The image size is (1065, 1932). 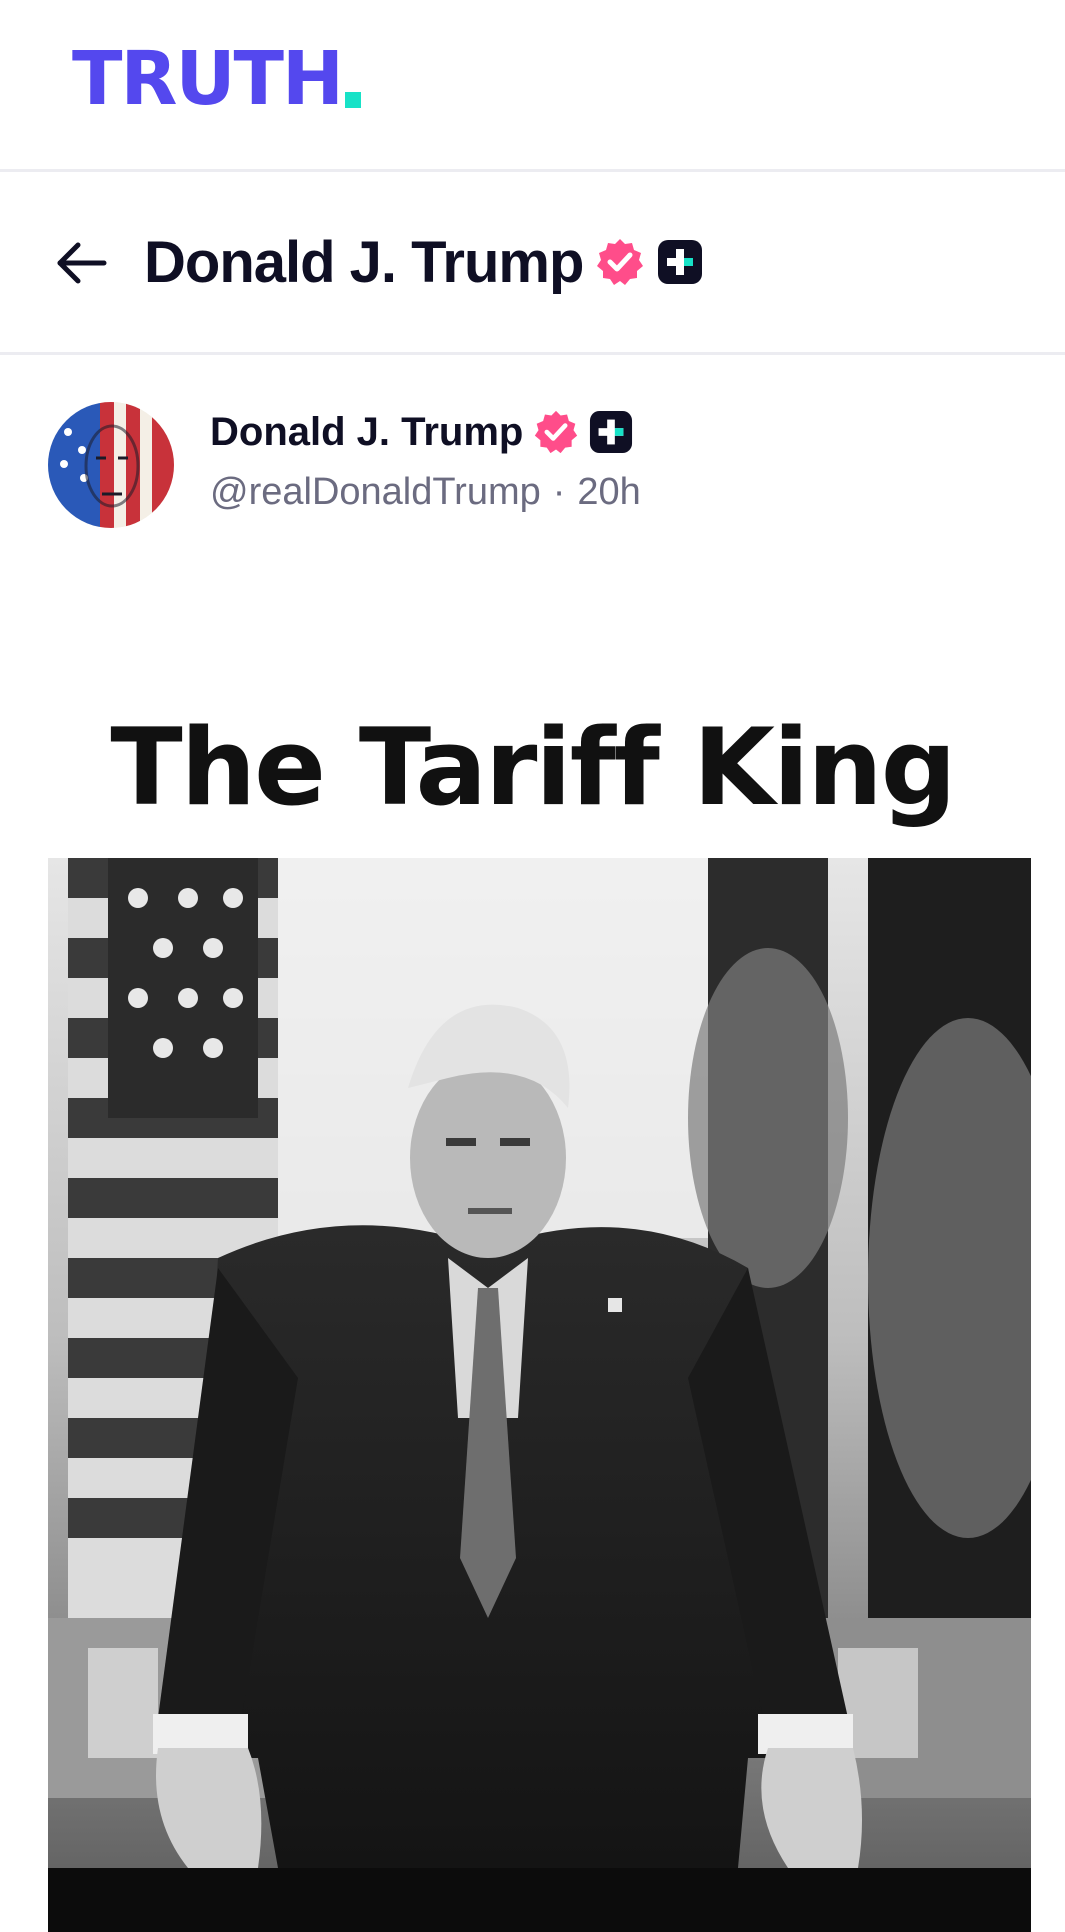 I want to click on page-title: Donald J. Trump, so click(x=364, y=262).